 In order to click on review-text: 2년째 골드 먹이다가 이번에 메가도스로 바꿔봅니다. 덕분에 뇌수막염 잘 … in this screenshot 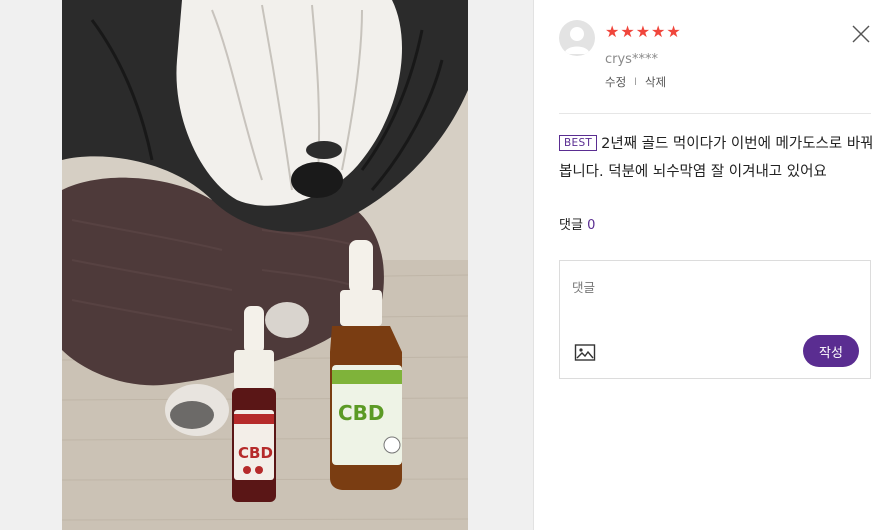, I will do `click(716, 158)`.